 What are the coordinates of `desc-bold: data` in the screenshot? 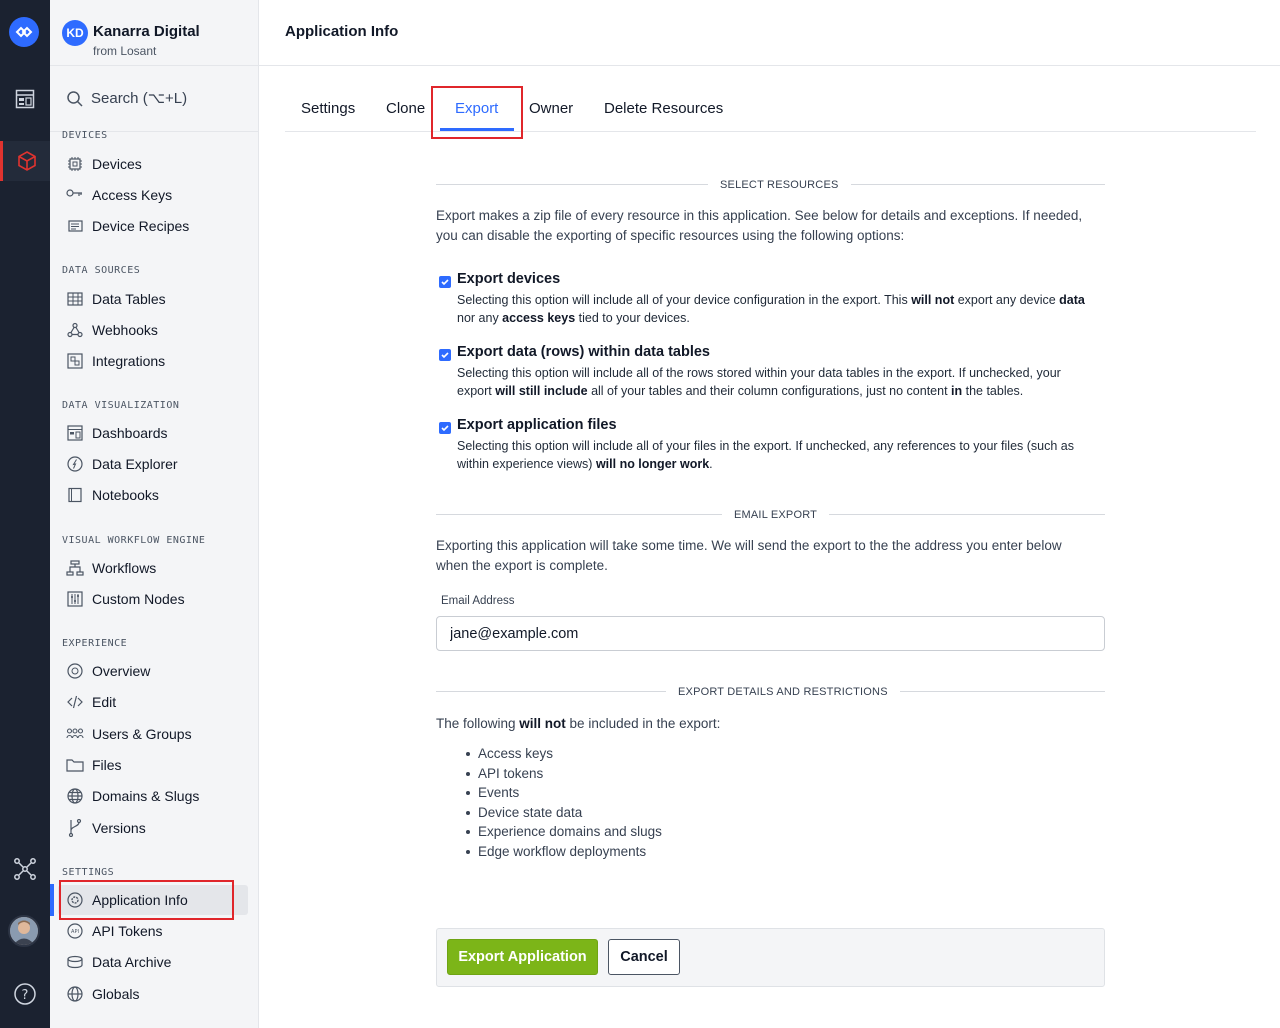 It's located at (1072, 300).